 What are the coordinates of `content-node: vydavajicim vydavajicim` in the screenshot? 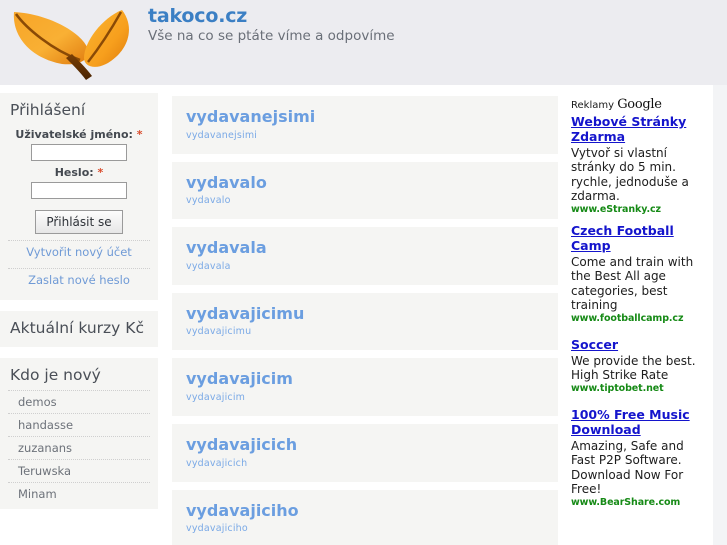 It's located at (365, 387).